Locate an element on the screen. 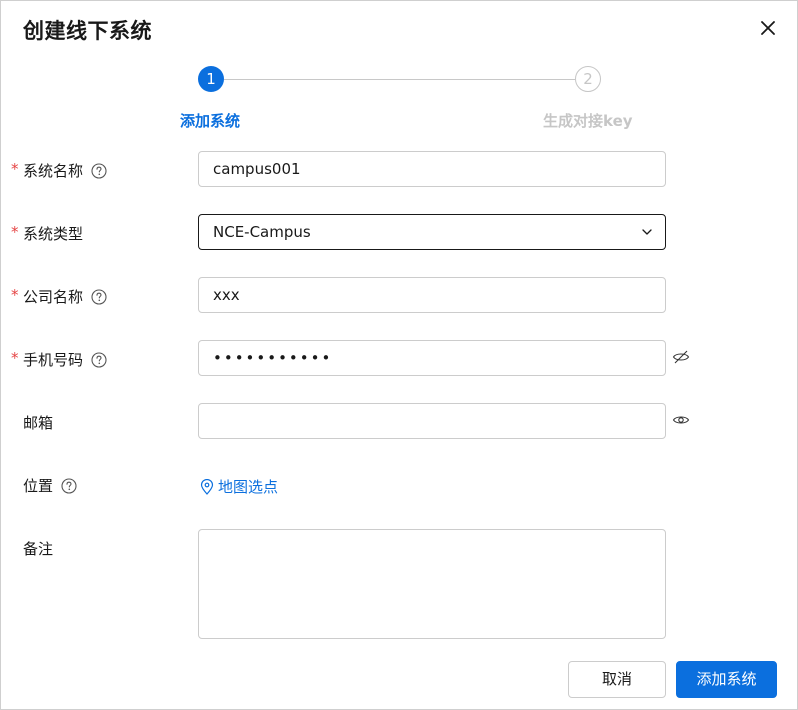 This screenshot has width=798, height=710. system-name-input: campus001 is located at coordinates (432, 169).